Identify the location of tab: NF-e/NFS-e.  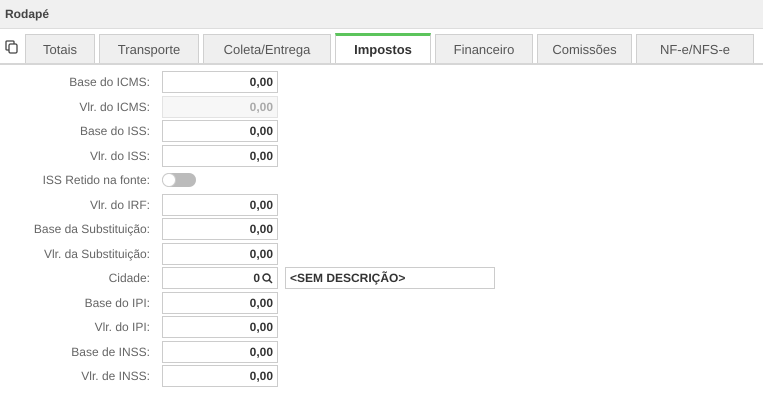
(695, 48).